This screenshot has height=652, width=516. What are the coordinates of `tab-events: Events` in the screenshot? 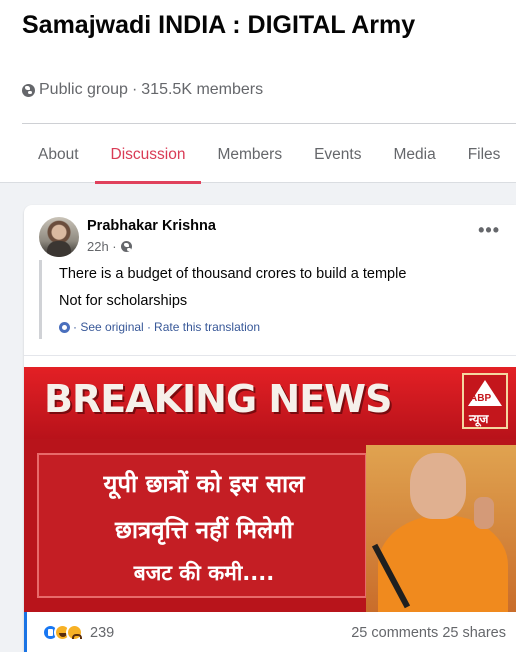 It's located at (337, 153).